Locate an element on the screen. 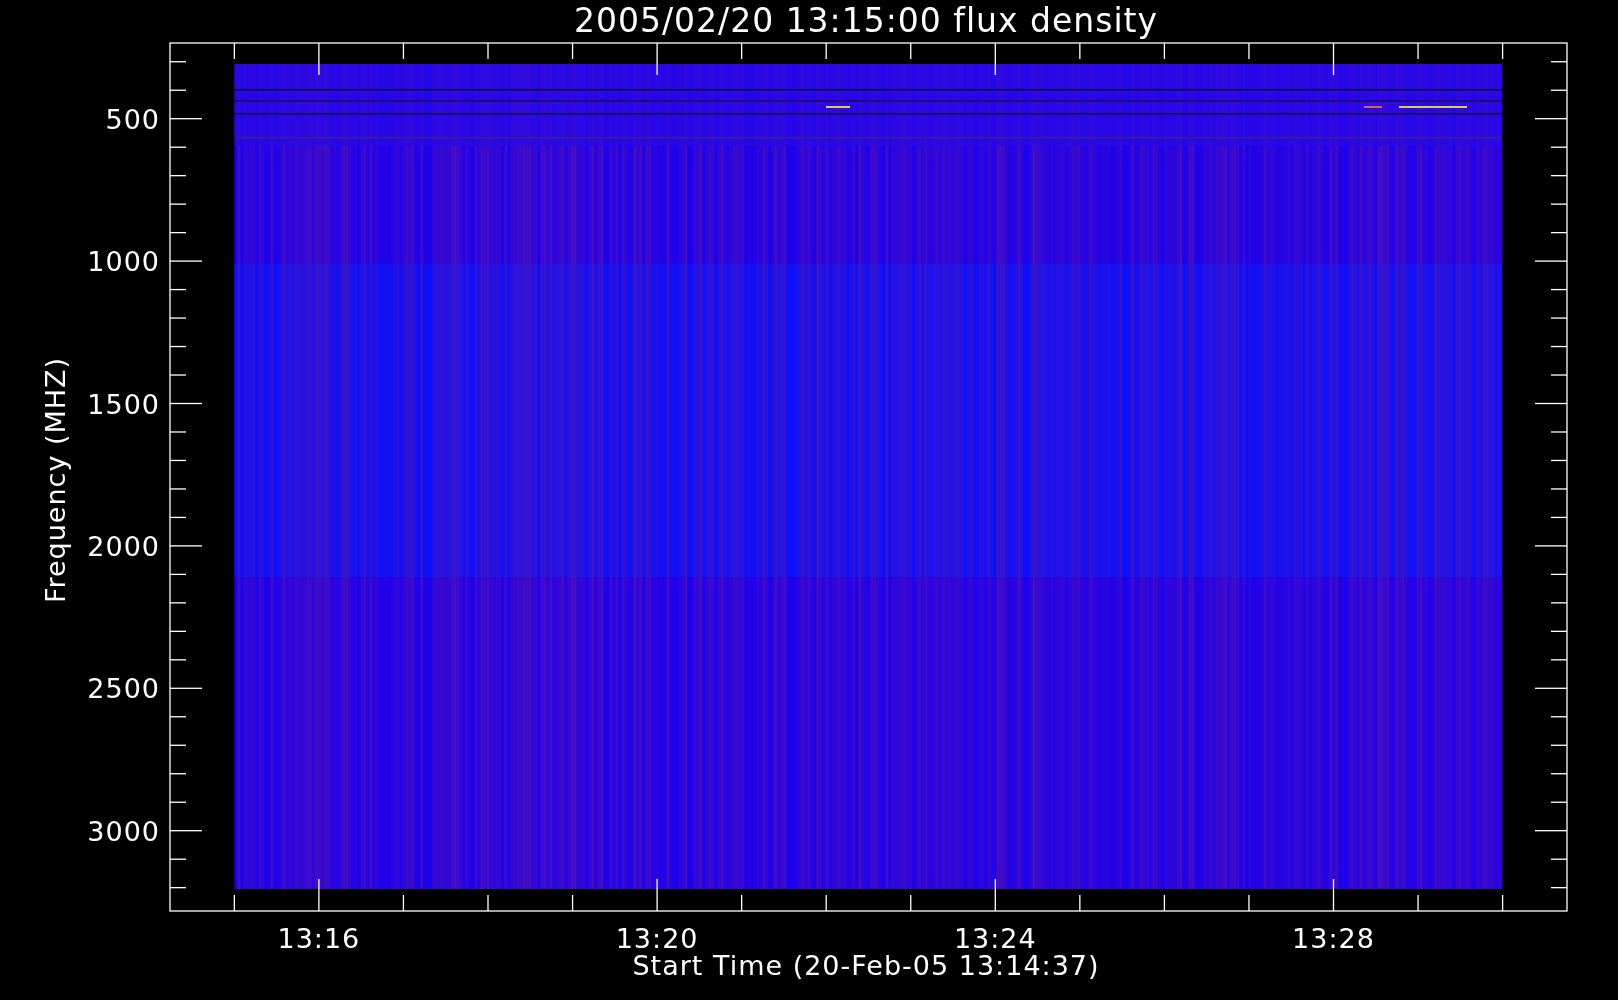 This screenshot has height=1000, width=1618. y-tick-label: 3000 is located at coordinates (123, 831).